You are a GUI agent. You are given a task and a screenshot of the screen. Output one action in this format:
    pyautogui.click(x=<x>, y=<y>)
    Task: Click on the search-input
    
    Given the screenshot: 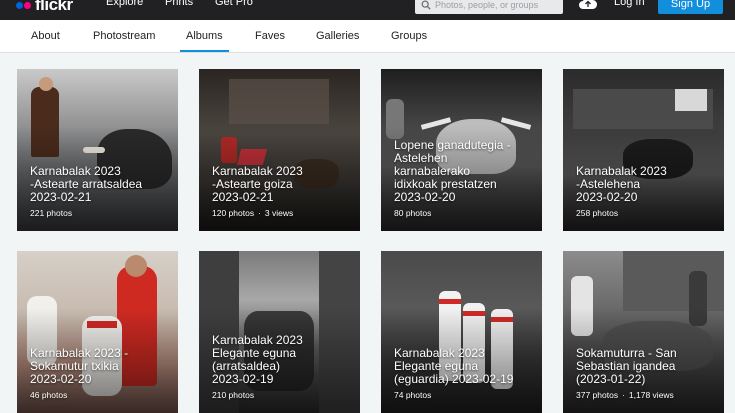 What is the action you would take?
    pyautogui.click(x=495, y=5)
    